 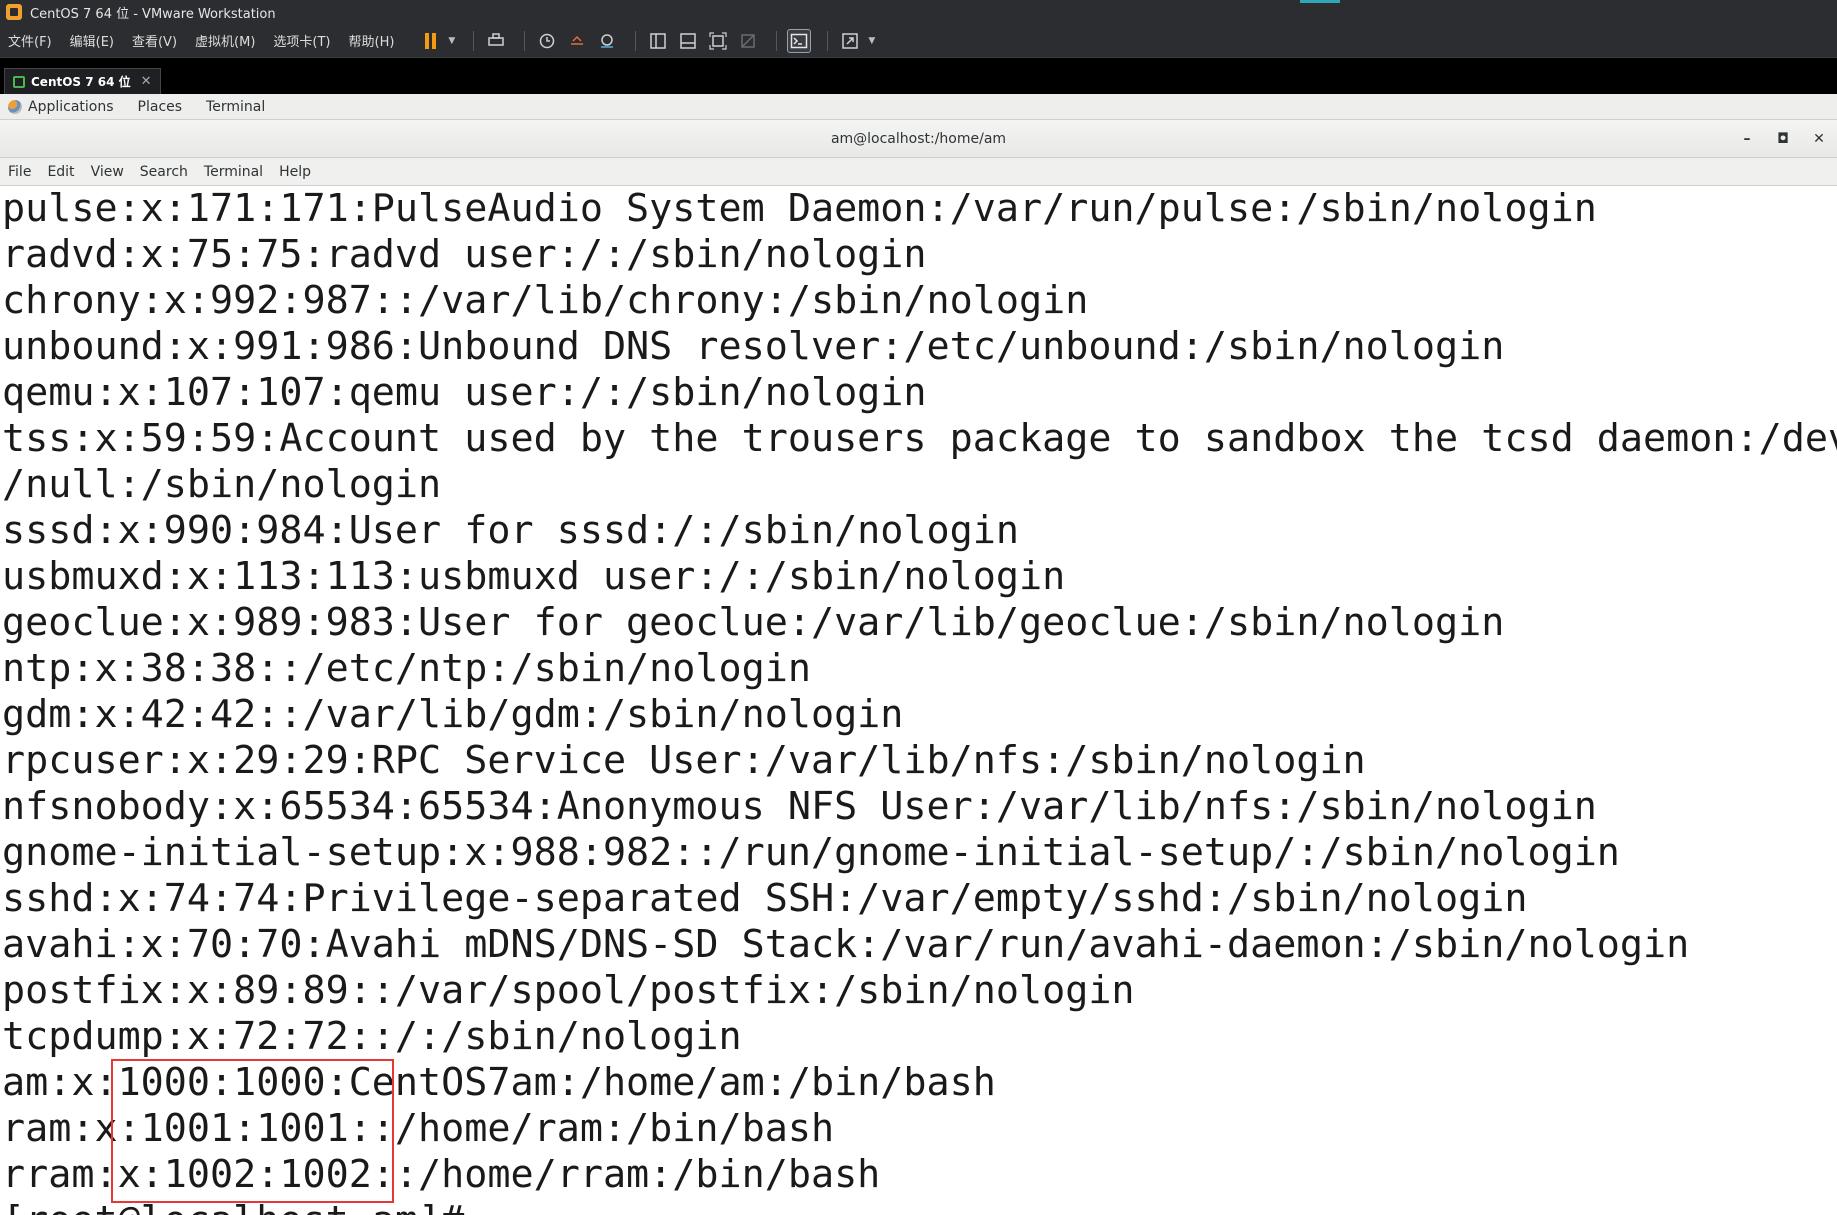 I want to click on terminal-window-title: am@localhost:/home/am, so click(x=918, y=138).